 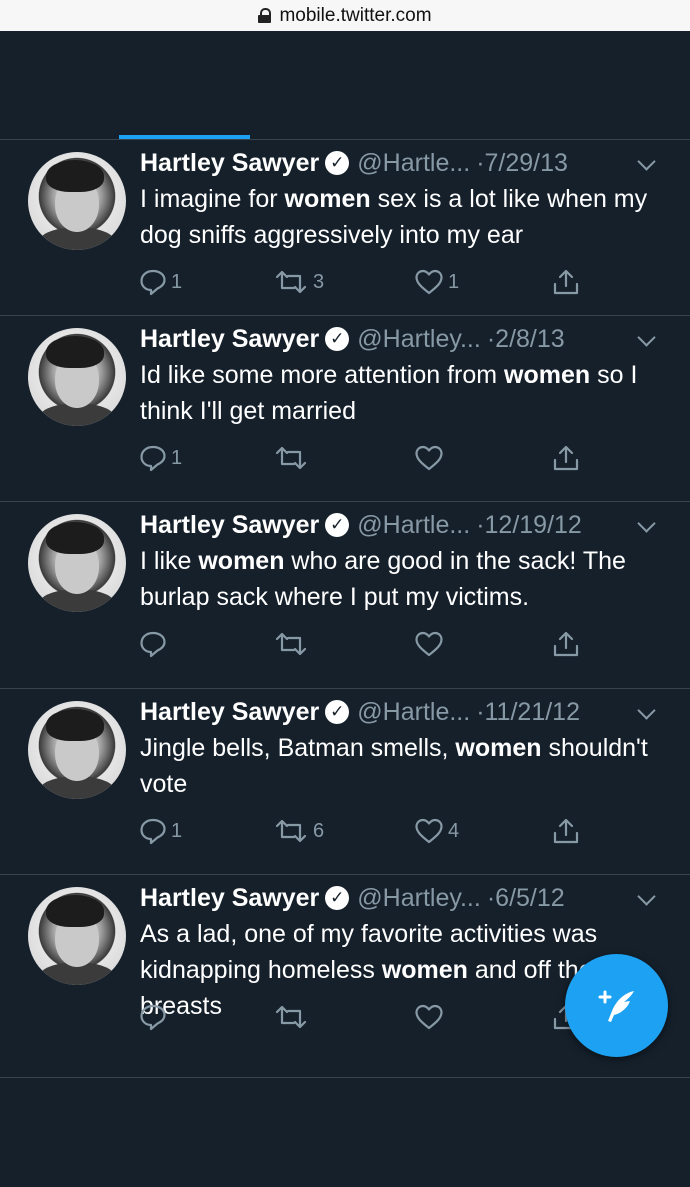 I want to click on tweet-date: ·6/5/12, so click(x=526, y=898).